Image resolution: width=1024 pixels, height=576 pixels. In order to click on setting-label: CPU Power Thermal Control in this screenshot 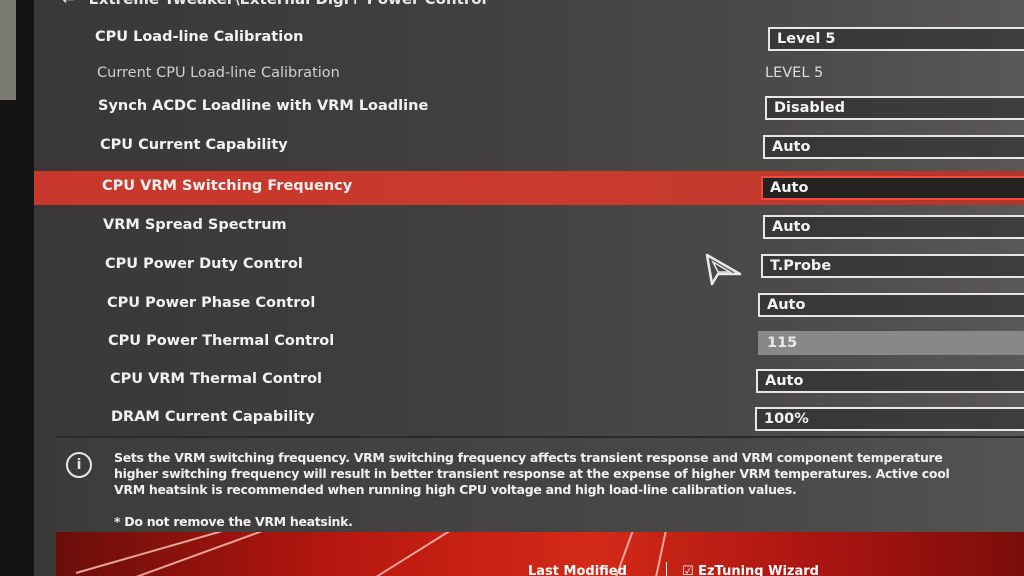, I will do `click(221, 341)`.